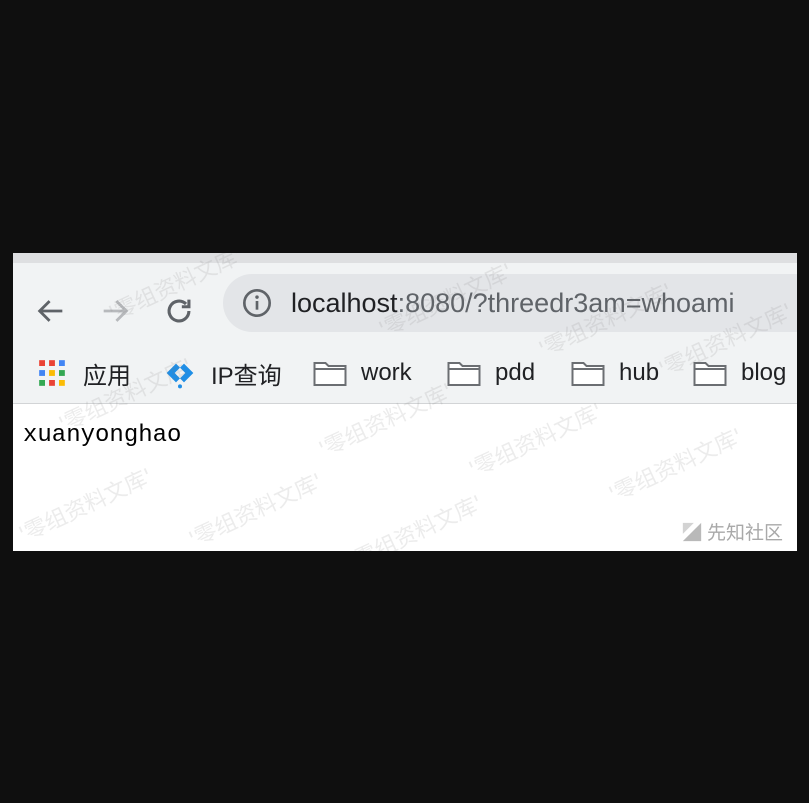 The width and height of the screenshot is (809, 803). I want to click on bookmark-pdd: pdd, so click(491, 373).